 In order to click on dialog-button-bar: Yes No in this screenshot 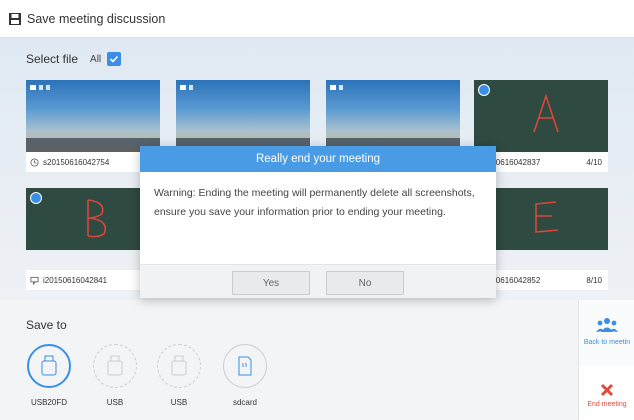, I will do `click(318, 281)`.